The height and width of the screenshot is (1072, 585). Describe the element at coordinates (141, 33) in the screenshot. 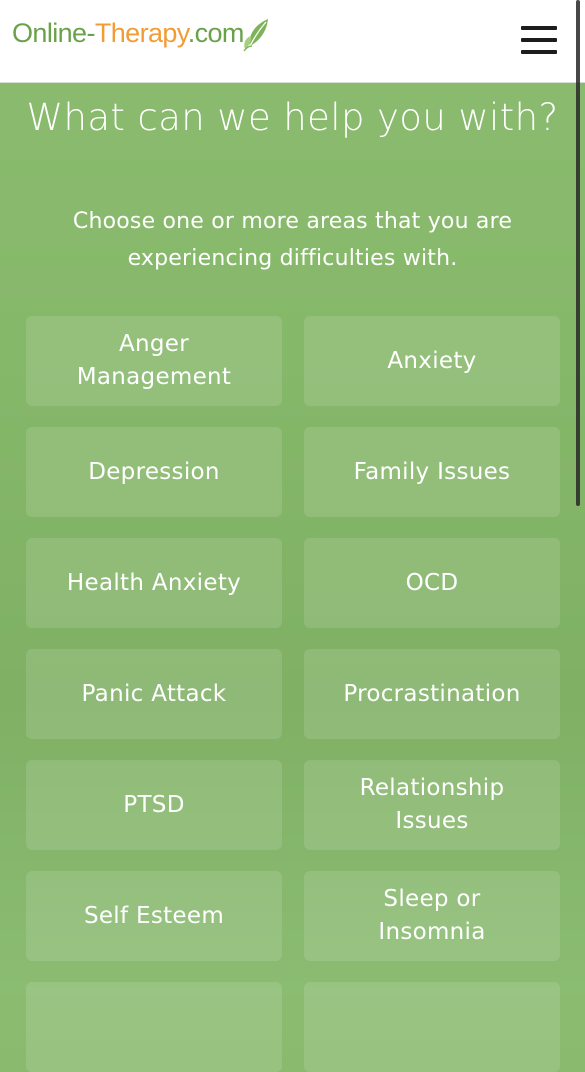

I see `logo-text-therapy: Therapy` at that location.